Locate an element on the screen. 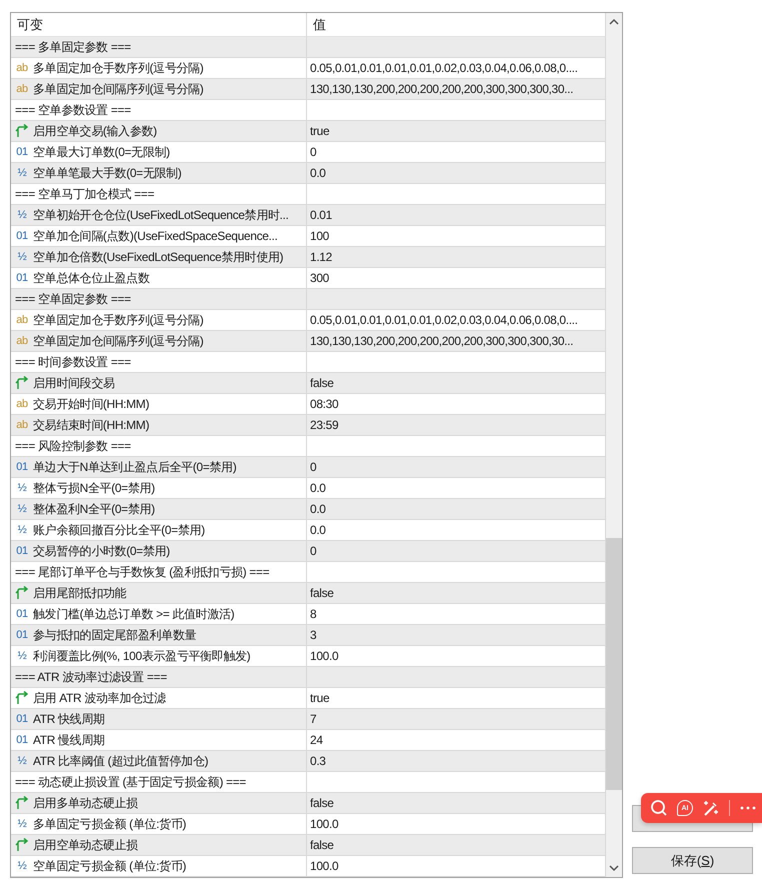 The width and height of the screenshot is (762, 887). scroll-up-icon is located at coordinates (614, 22).